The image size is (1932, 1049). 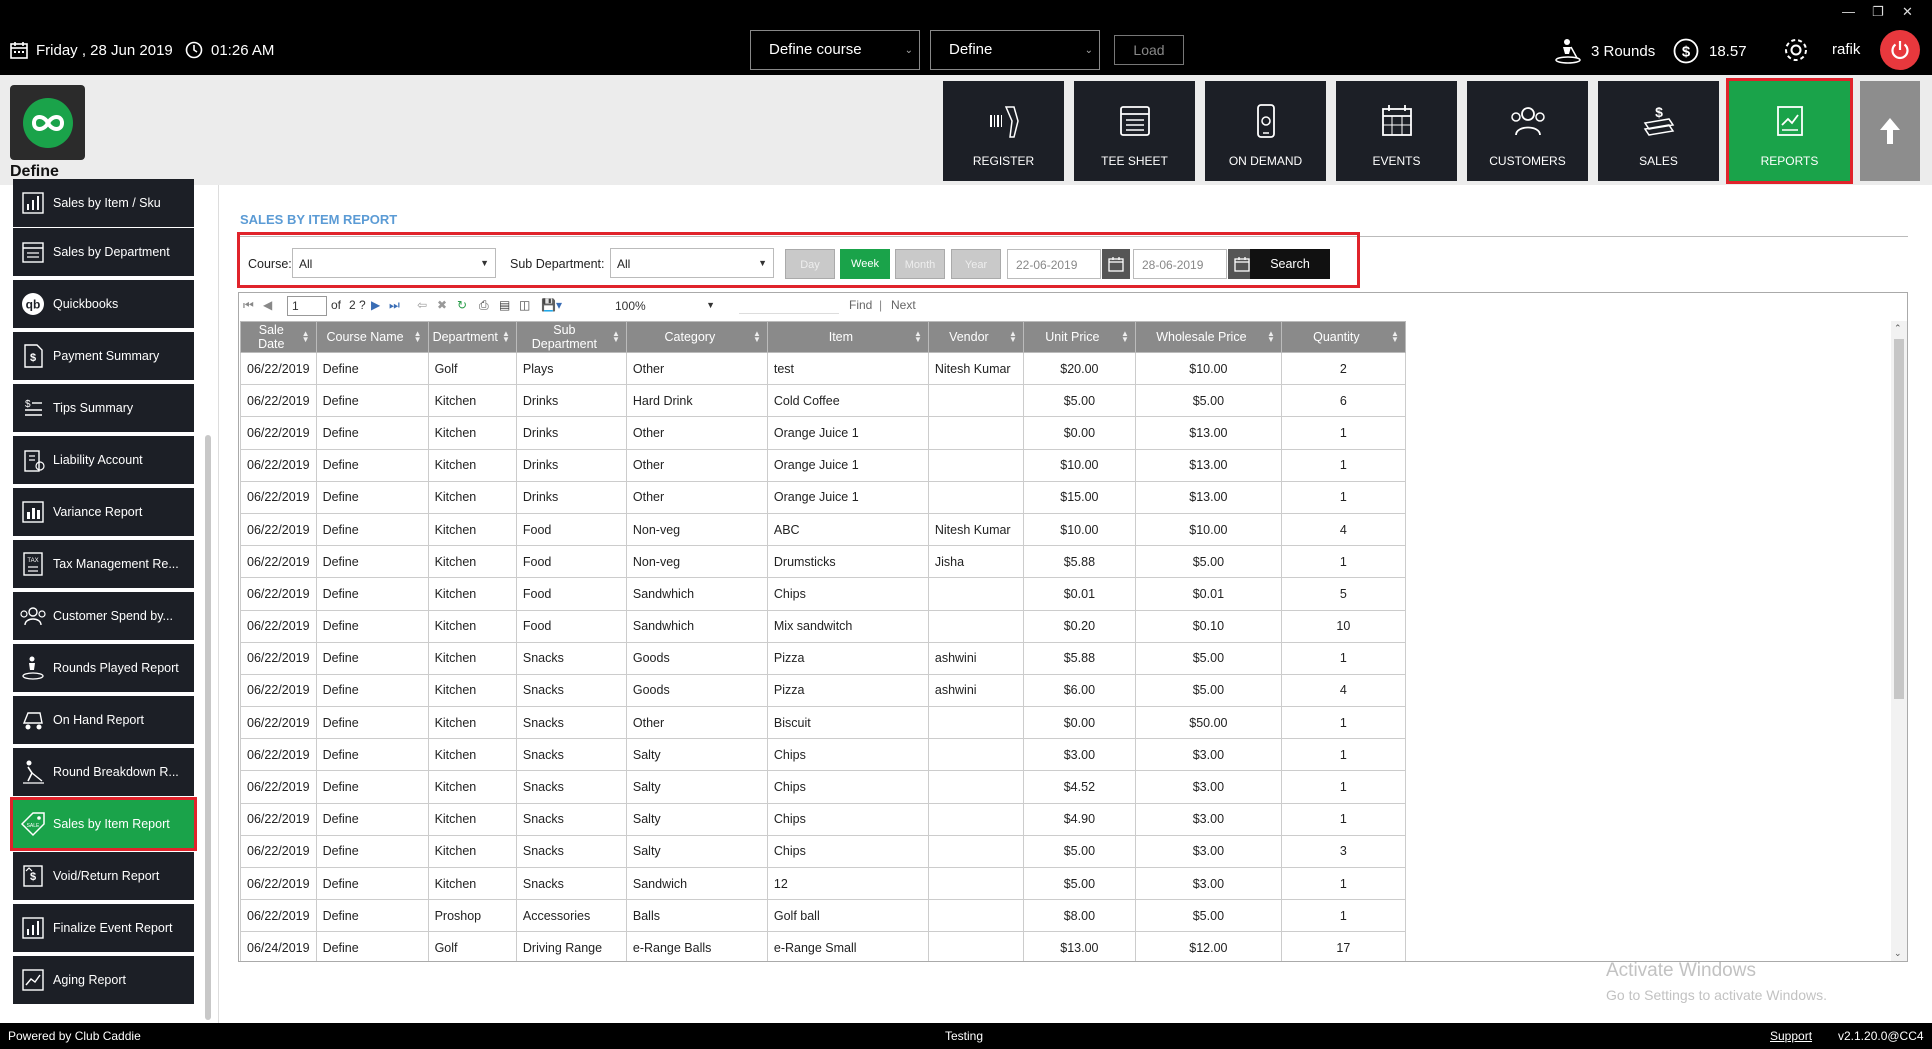 I want to click on load-button: Load, so click(x=1149, y=50).